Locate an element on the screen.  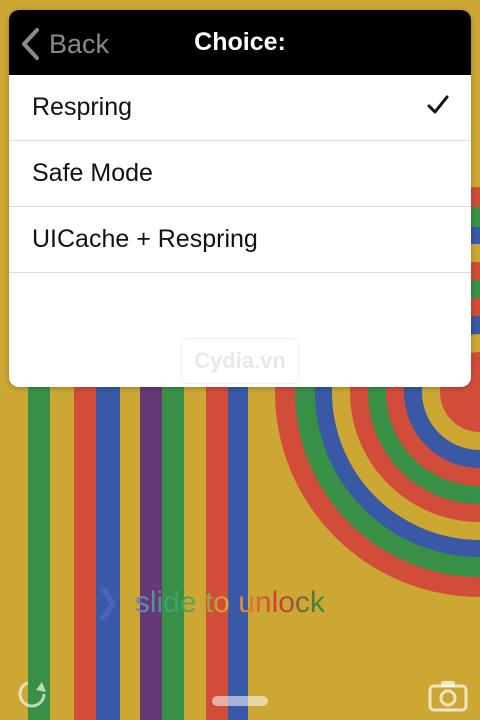
chevron-right-icon: ❯ is located at coordinates (107, 601).